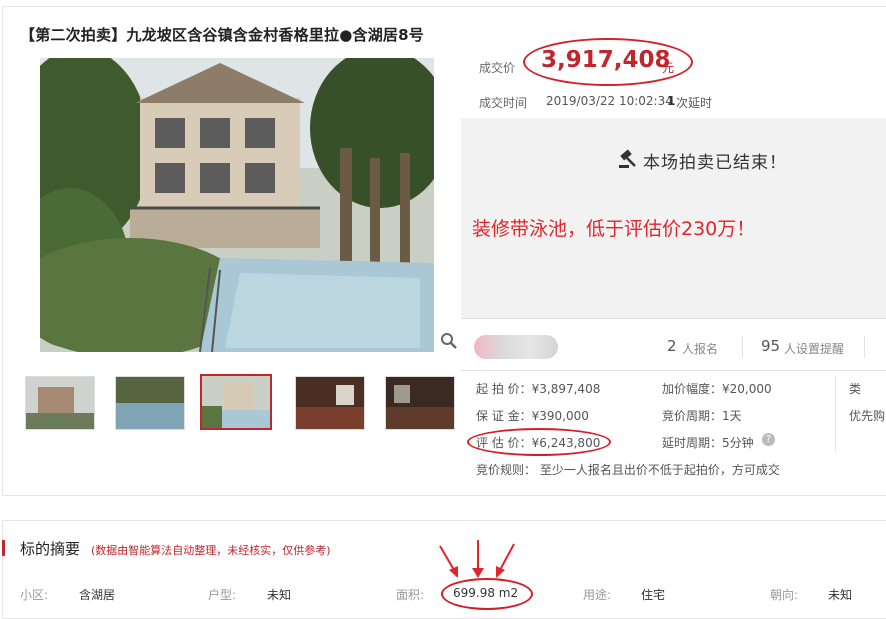  Describe the element at coordinates (673, 318) in the screenshot. I see `stats-top-divider` at that location.